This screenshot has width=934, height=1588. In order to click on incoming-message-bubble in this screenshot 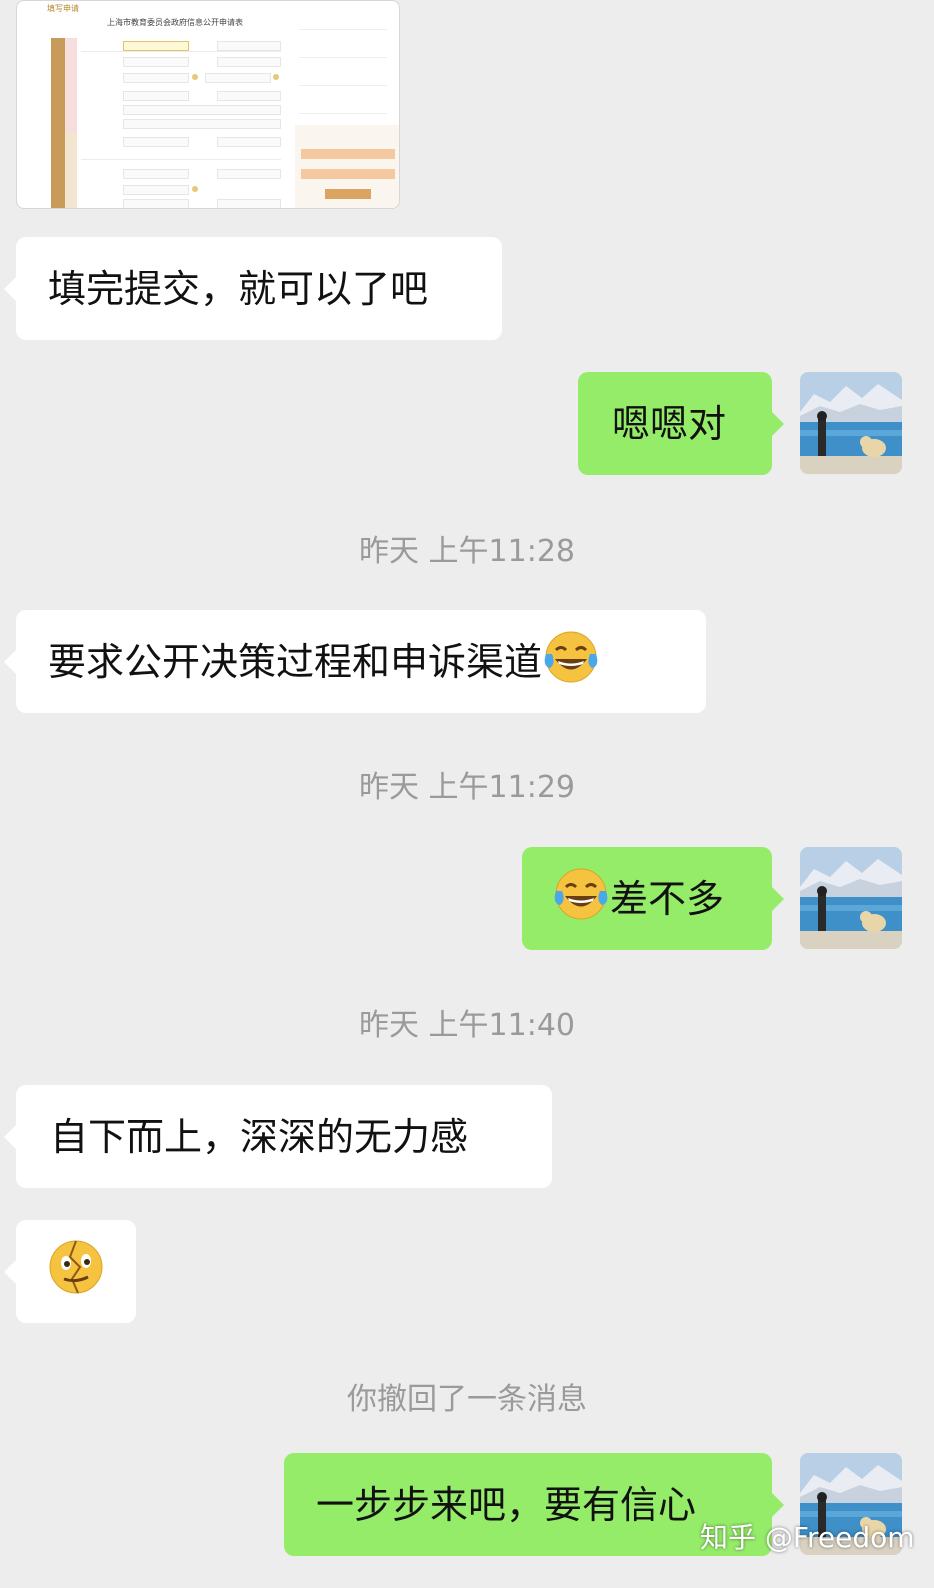, I will do `click(70, 1271)`.